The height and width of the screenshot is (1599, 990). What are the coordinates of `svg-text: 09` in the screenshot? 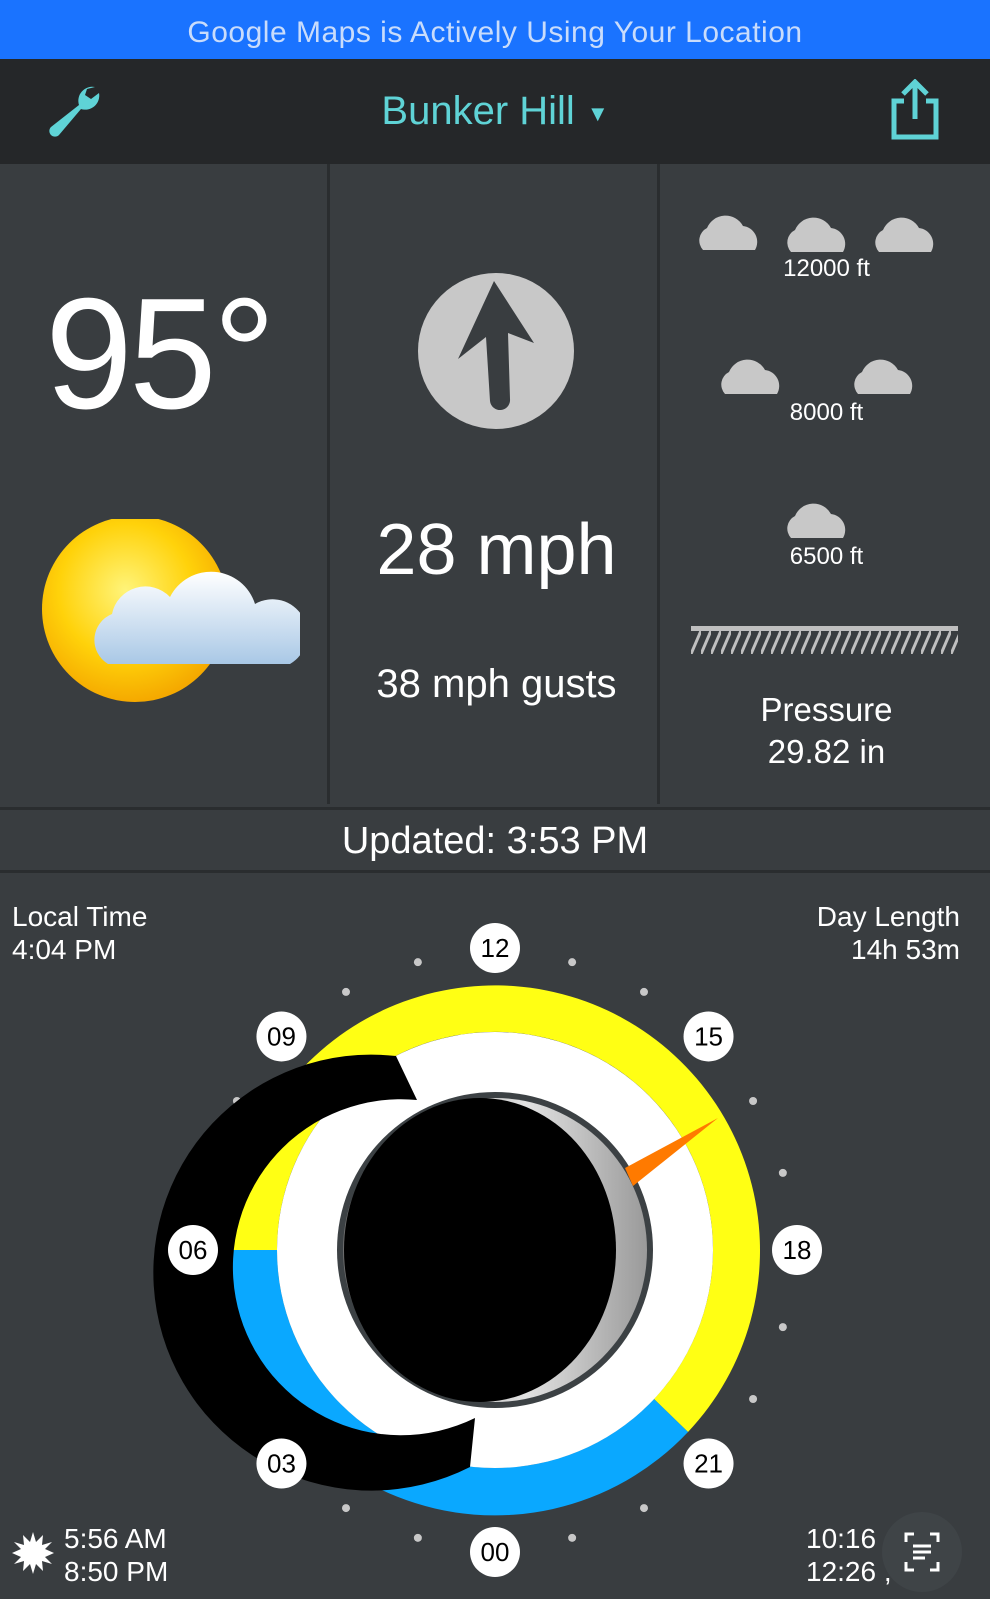 It's located at (281, 1036).